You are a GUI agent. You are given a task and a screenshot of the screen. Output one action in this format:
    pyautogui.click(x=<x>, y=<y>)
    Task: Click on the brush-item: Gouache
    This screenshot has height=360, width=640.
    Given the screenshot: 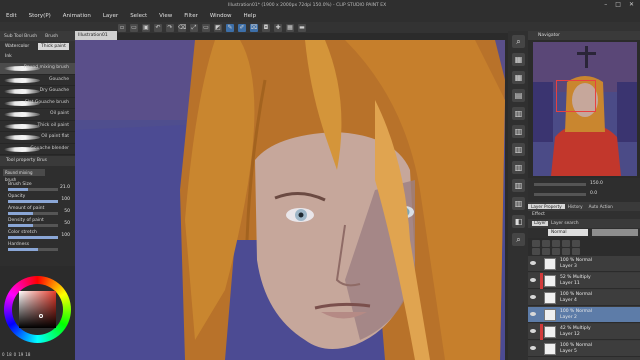 What is the action you would take?
    pyautogui.click(x=37, y=80)
    